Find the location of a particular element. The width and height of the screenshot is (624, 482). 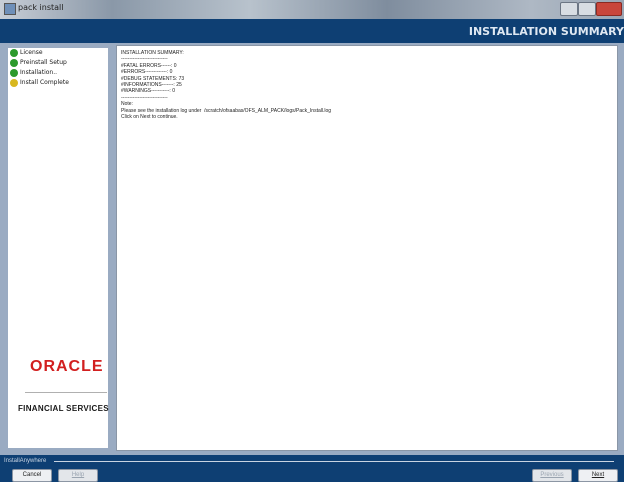

warnings-label: #WARNINGS-----------: is located at coordinates (146, 91).